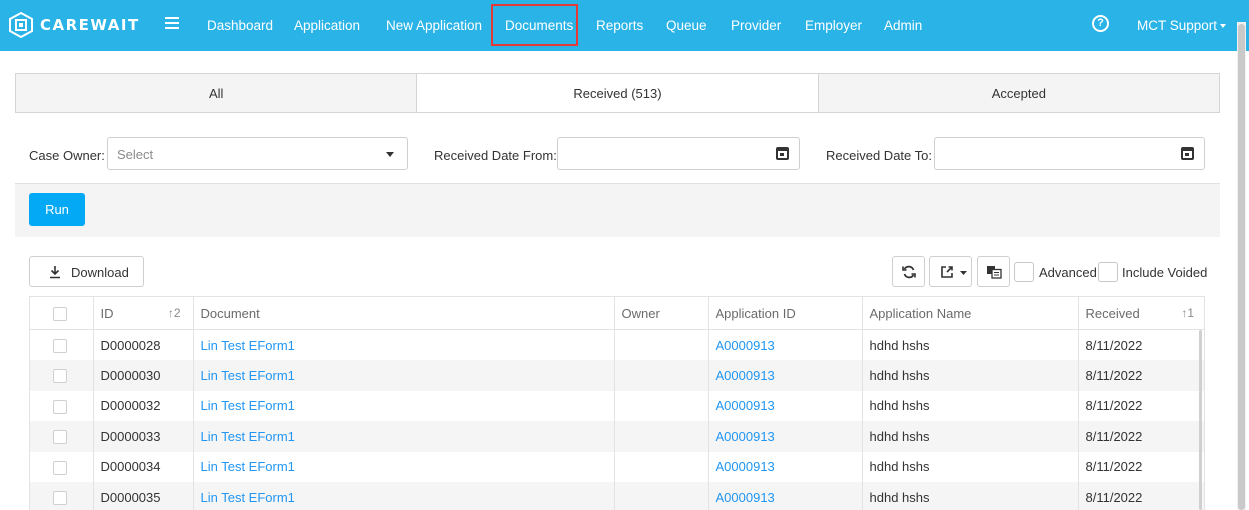  What do you see at coordinates (660, 313) in the screenshot?
I see `column-header-owner: Owner` at bounding box center [660, 313].